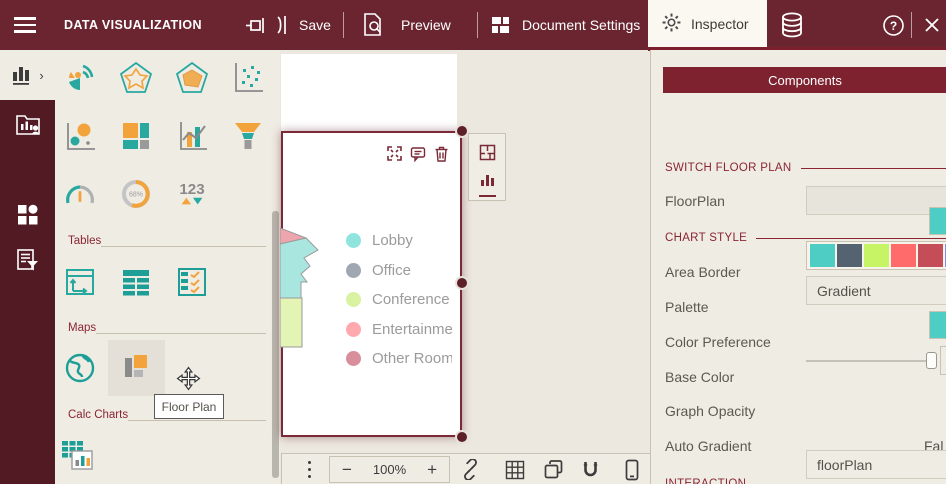 The height and width of the screenshot is (484, 946). Describe the element at coordinates (78, 456) in the screenshot. I see `calc-chart-icon` at that location.